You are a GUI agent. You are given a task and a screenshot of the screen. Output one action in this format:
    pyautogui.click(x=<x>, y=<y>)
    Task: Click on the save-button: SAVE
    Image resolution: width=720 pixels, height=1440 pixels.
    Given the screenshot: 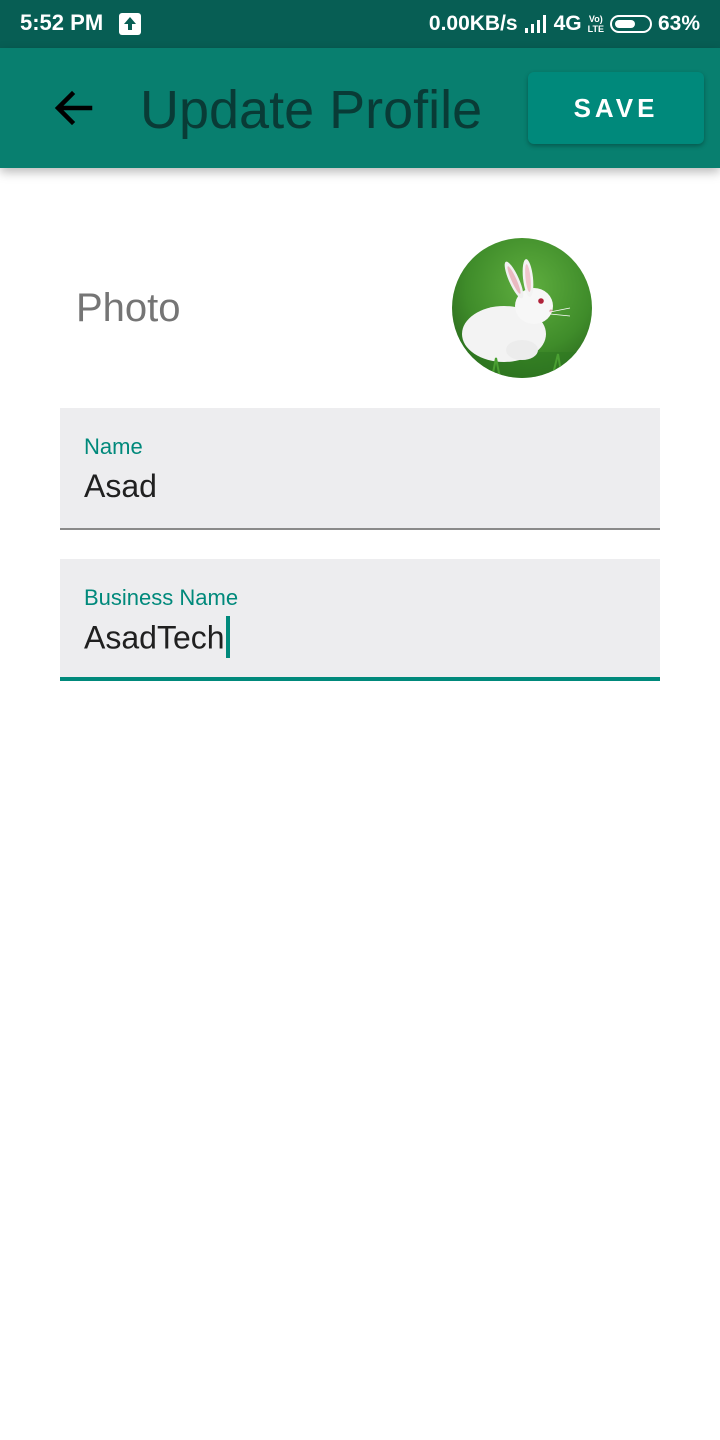 What is the action you would take?
    pyautogui.click(x=616, y=108)
    